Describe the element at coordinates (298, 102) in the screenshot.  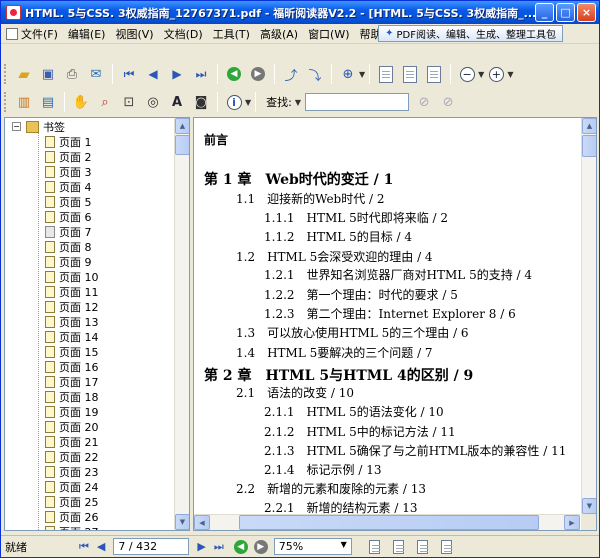
I see `find-options-chevron-icon: ▼` at that location.